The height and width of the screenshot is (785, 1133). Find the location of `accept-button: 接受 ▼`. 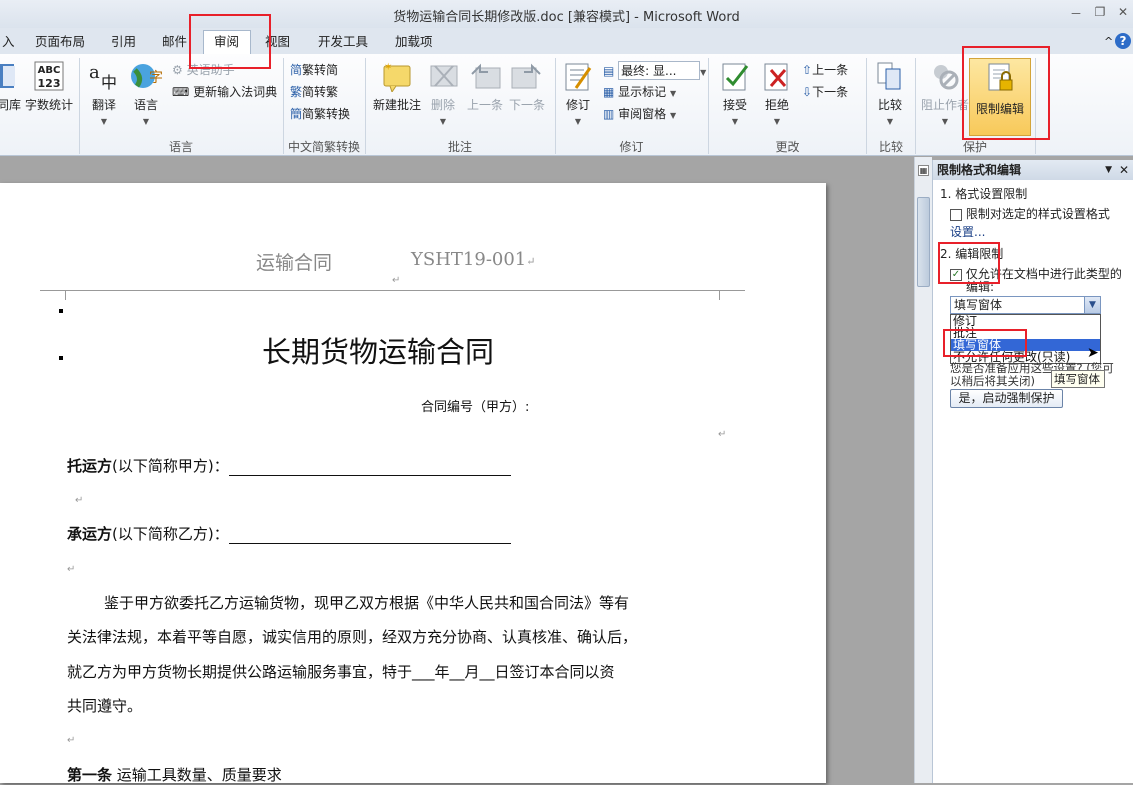

accept-button: 接受 ▼ is located at coordinates (735, 93).